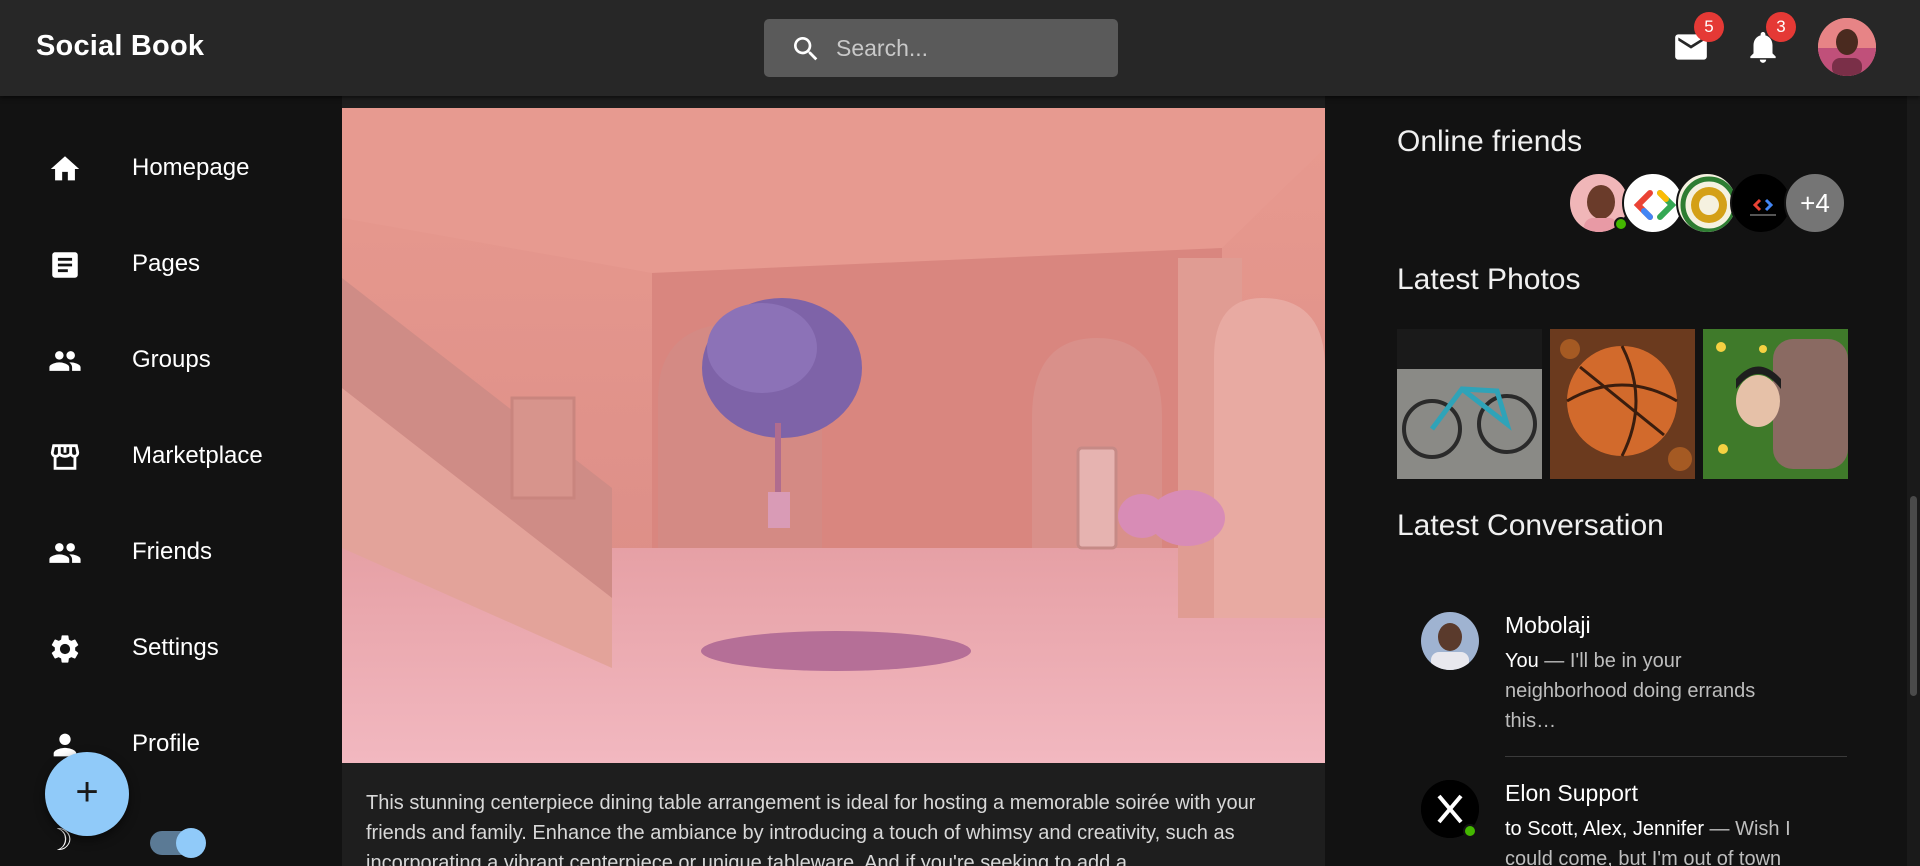 This screenshot has height=866, width=1920. What do you see at coordinates (1815, 203) in the screenshot?
I see `more-friends-count: +4` at bounding box center [1815, 203].